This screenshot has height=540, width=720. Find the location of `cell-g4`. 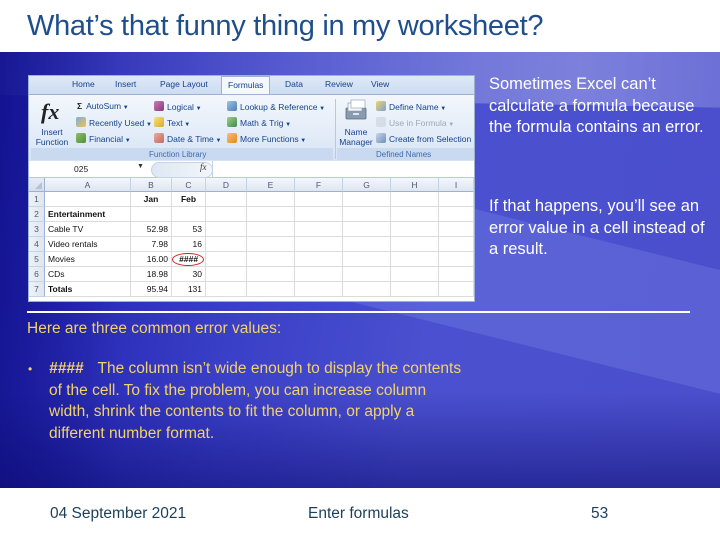

cell-g4 is located at coordinates (367, 244).